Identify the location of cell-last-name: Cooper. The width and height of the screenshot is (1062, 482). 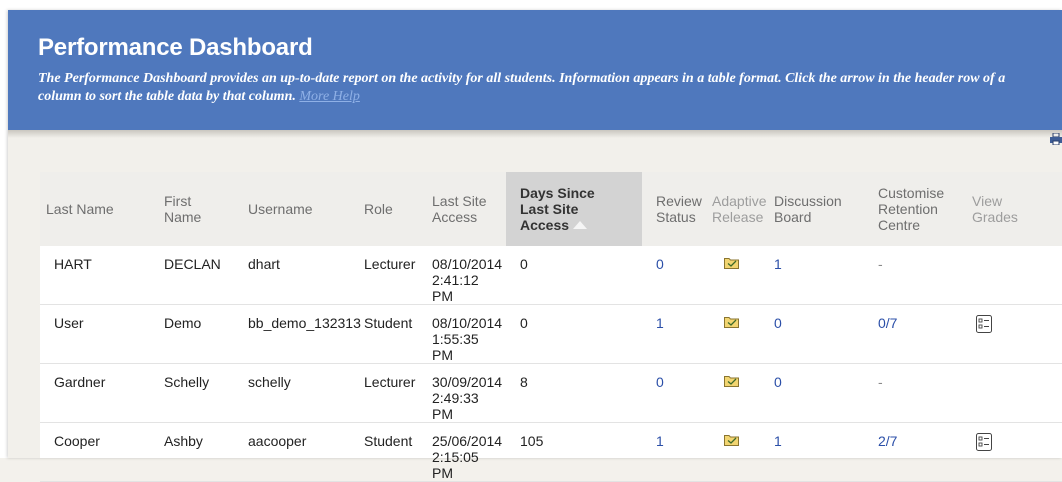
(77, 441).